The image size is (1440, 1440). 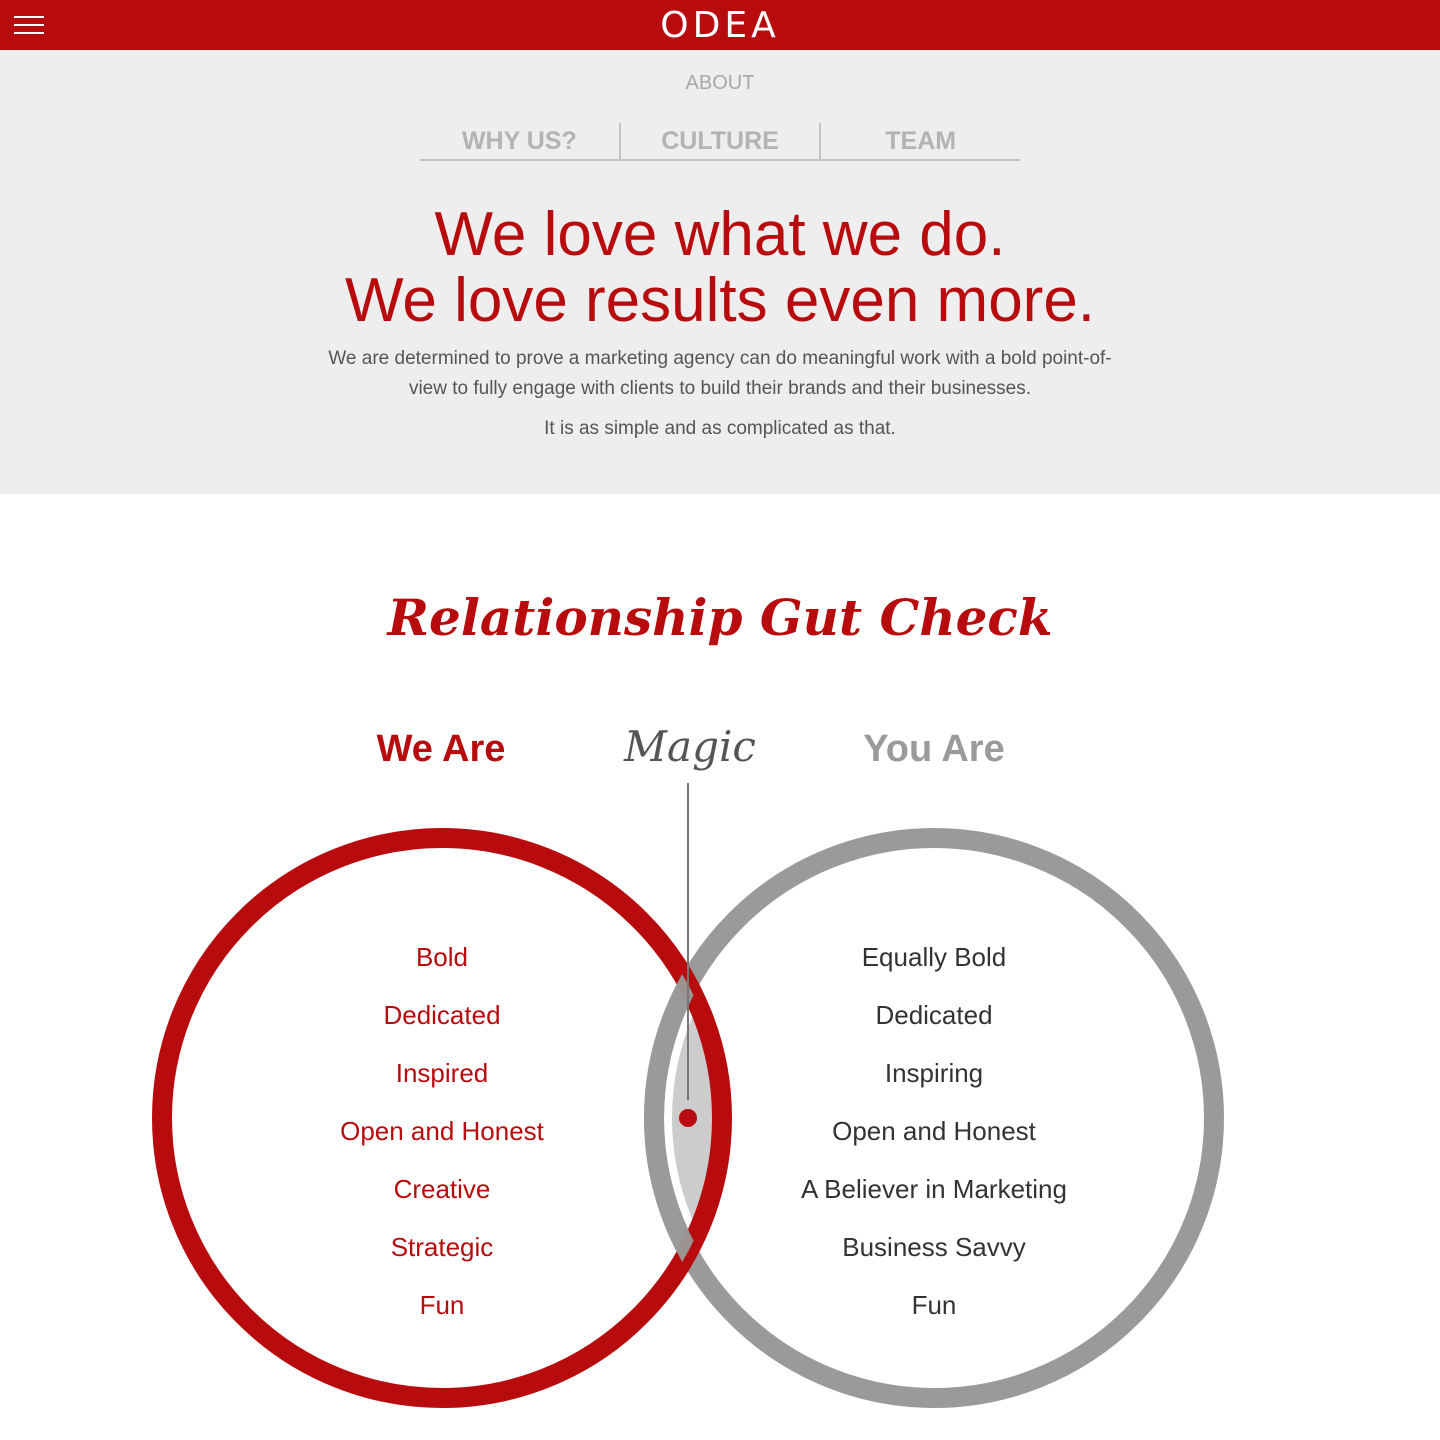 I want to click on list-item: Inspired, so click(x=442, y=1073).